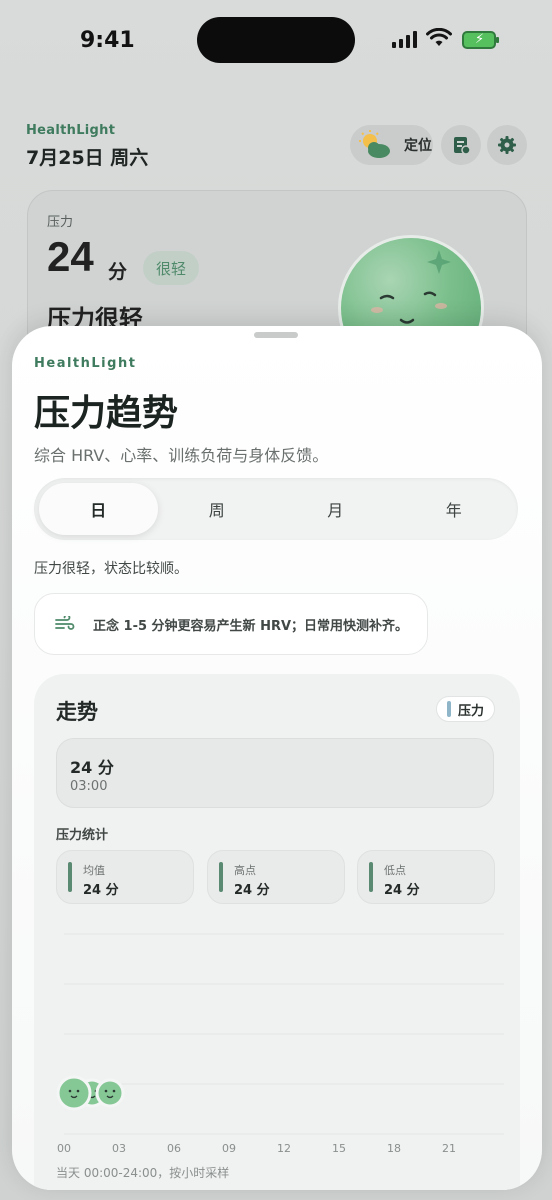 Image resolution: width=552 pixels, height=1200 pixels. What do you see at coordinates (335, 509) in the screenshot?
I see `tab-month: 月` at bounding box center [335, 509].